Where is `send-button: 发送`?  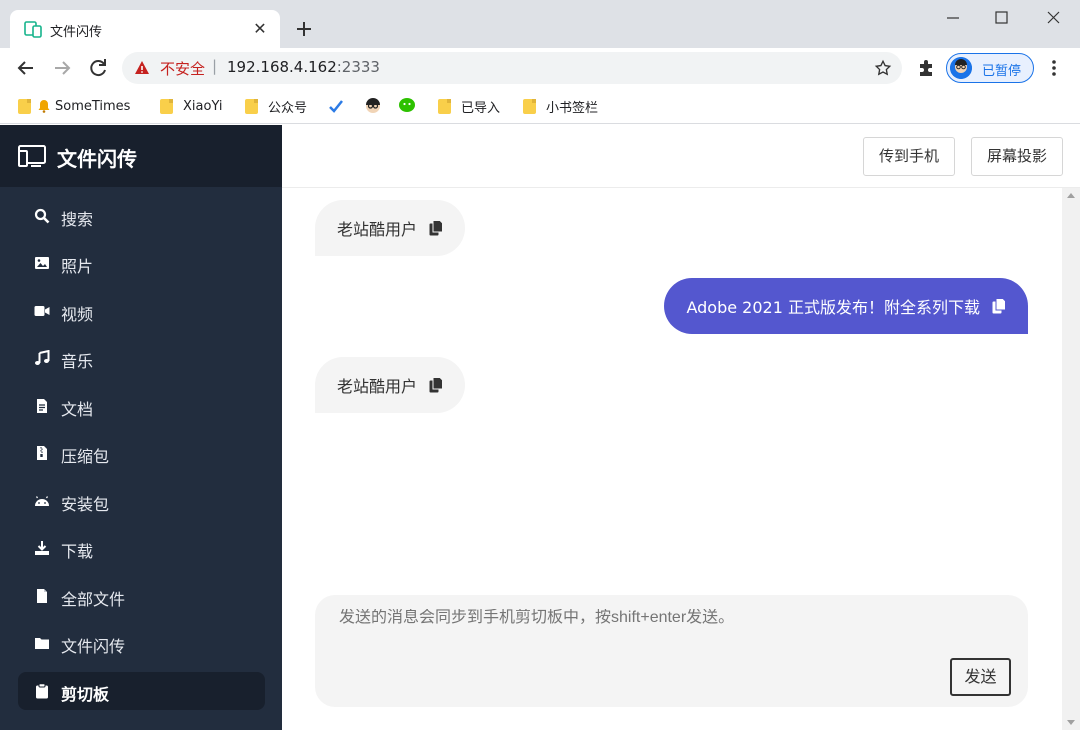
send-button: 发送 is located at coordinates (980, 677).